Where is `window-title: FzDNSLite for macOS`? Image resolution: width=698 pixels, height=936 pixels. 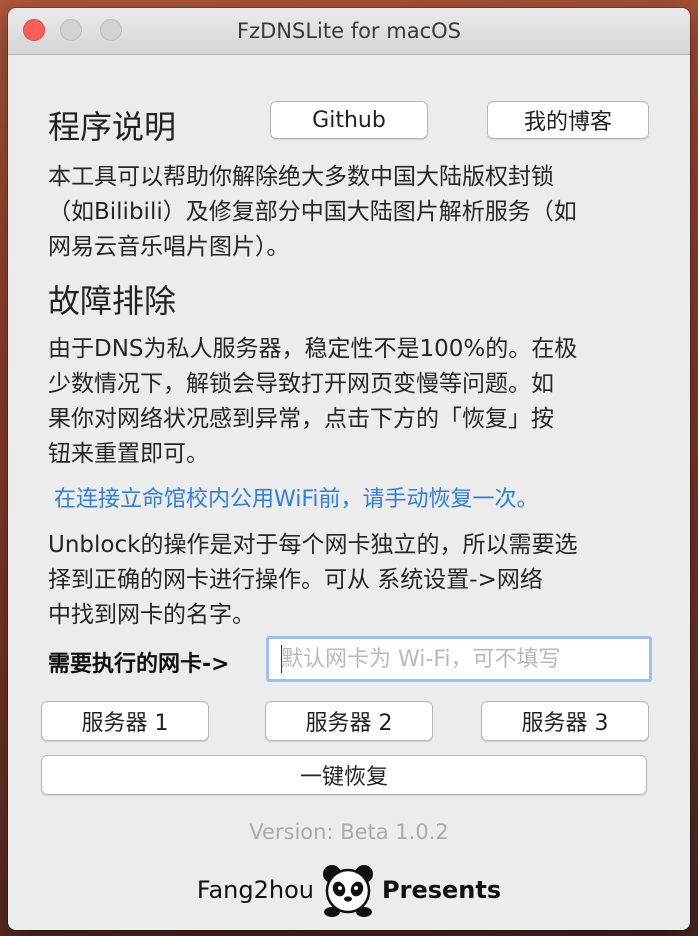 window-title: FzDNSLite for macOS is located at coordinates (349, 31).